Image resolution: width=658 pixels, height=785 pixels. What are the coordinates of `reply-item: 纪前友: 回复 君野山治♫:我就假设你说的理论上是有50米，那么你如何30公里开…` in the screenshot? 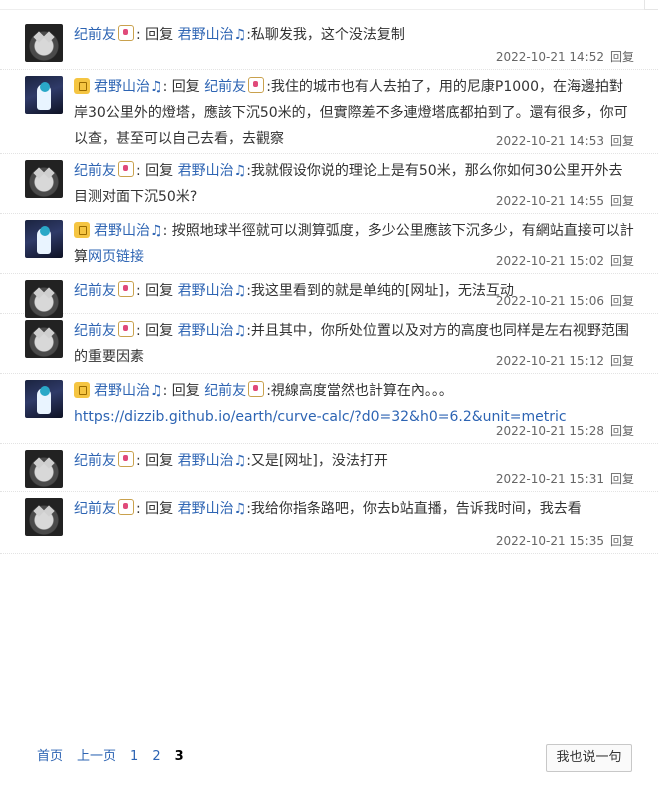 It's located at (329, 184).